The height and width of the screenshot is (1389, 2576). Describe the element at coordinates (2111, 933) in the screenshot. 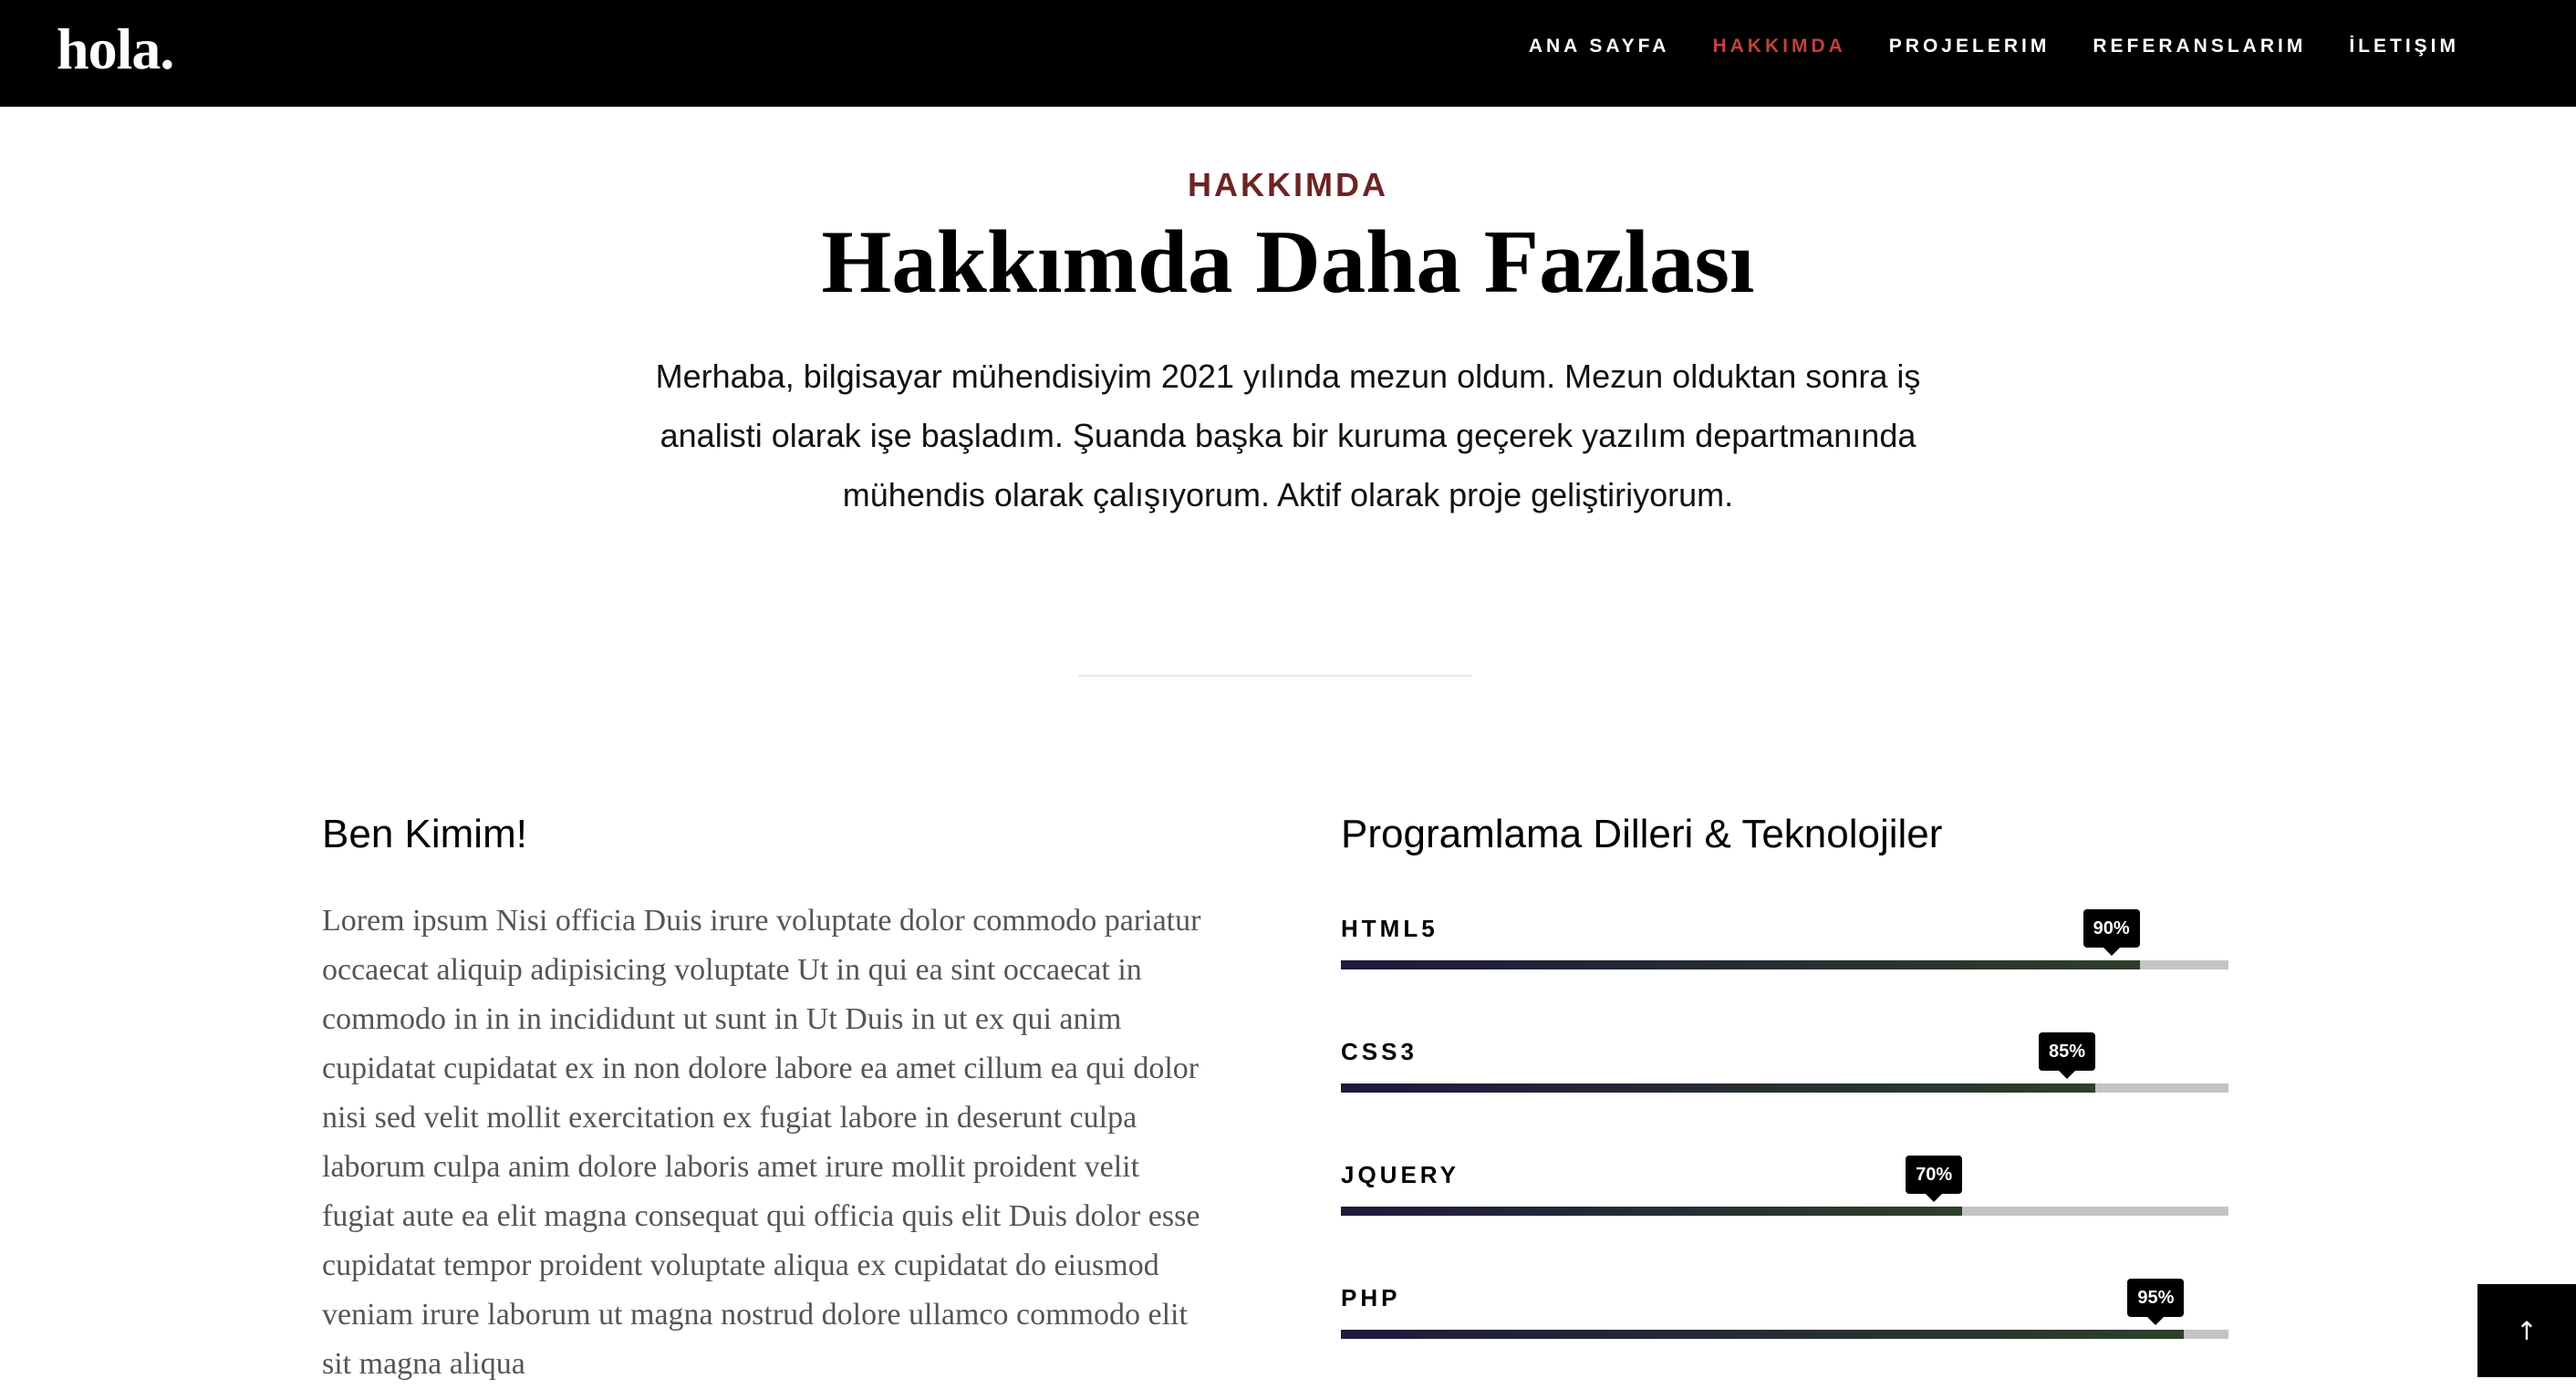

I see `skill-percent-badge: 90%` at that location.